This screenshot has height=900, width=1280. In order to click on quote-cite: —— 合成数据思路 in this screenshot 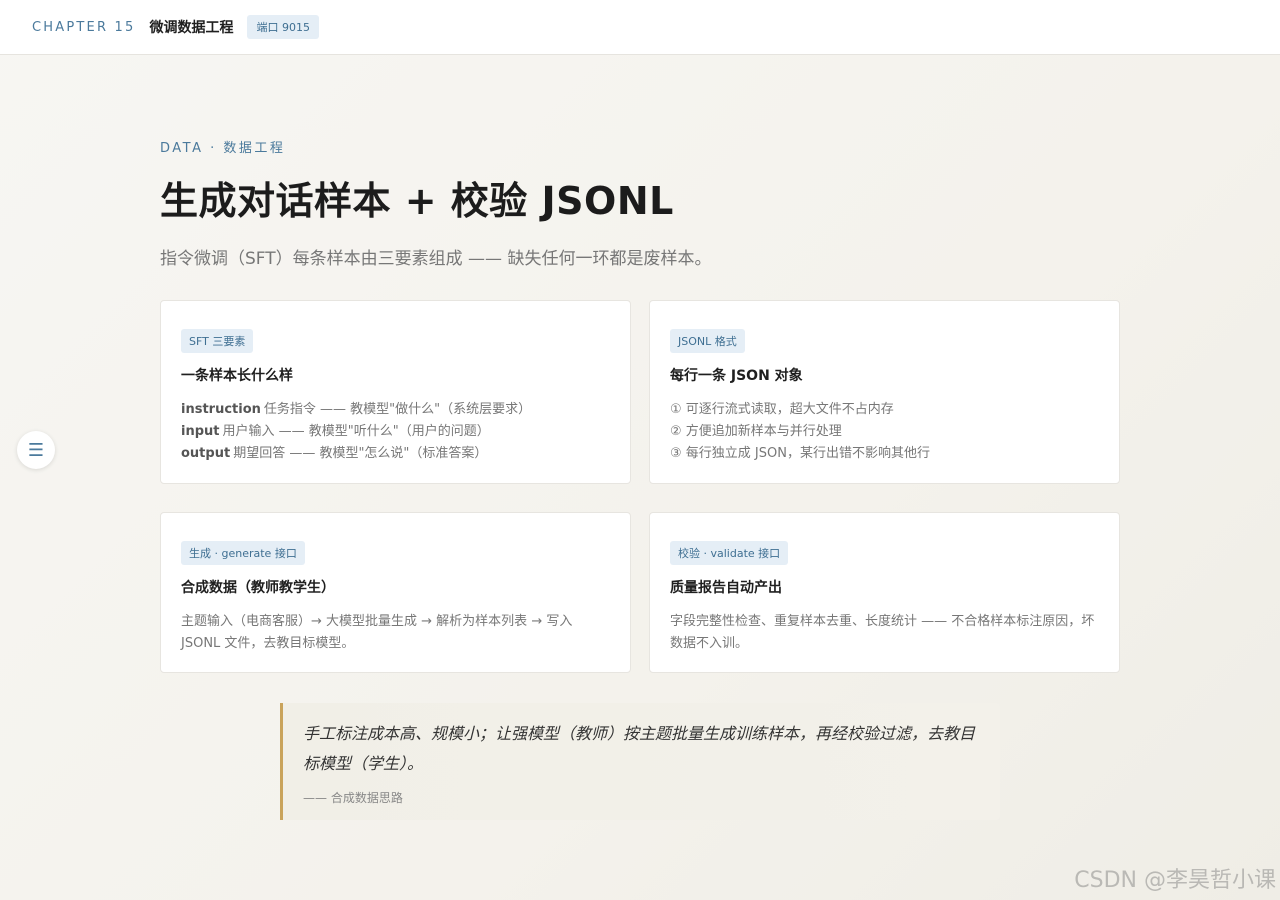, I will do `click(353, 798)`.